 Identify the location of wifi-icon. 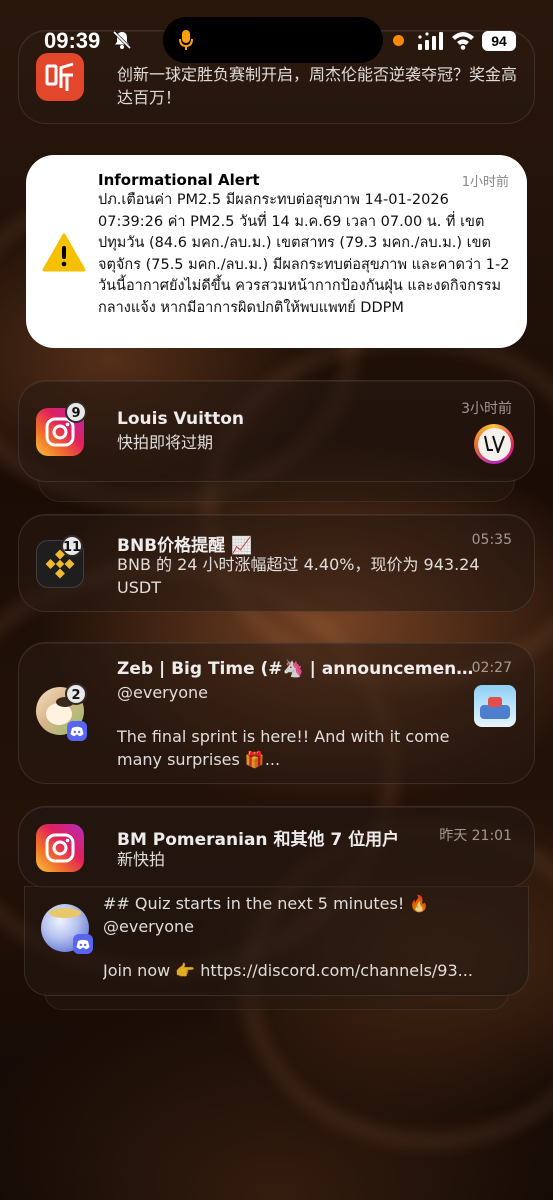
(463, 41).